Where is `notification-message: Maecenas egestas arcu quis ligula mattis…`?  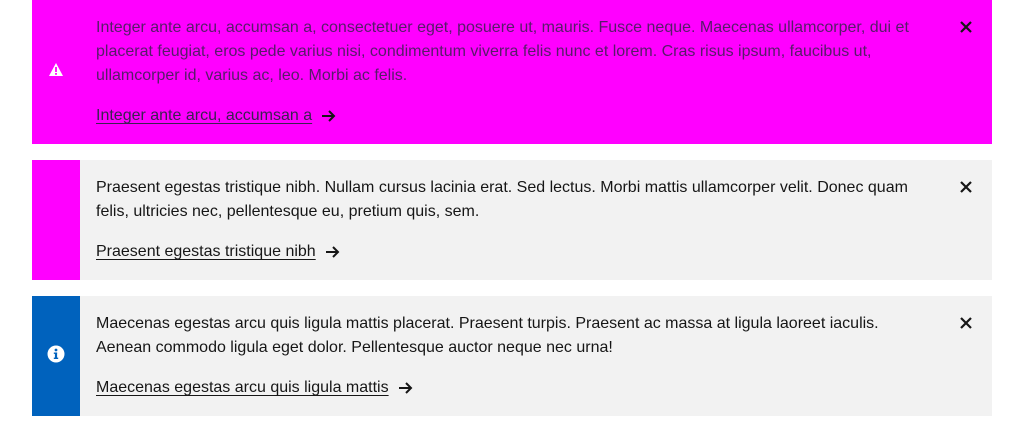 notification-message: Maecenas egestas arcu quis ligula mattis… is located at coordinates (487, 335).